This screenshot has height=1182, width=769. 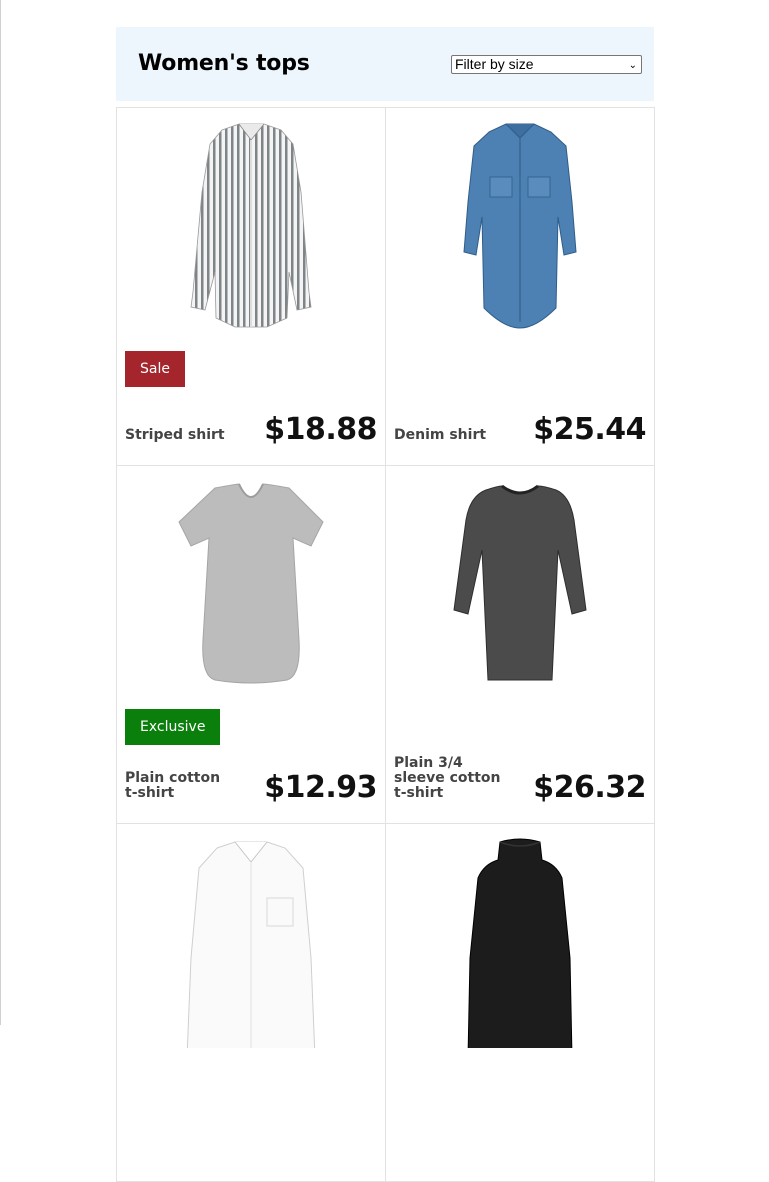 What do you see at coordinates (589, 787) in the screenshot?
I see `product-price: $26.32` at bounding box center [589, 787].